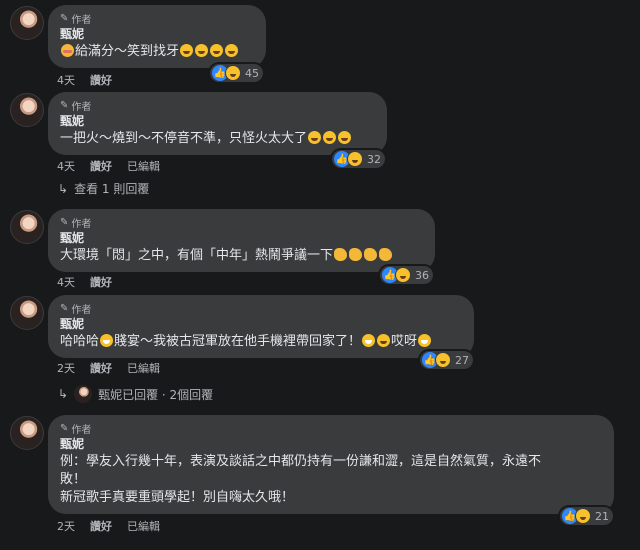 This screenshot has width=640, height=550. I want to click on reply-avatar, so click(83, 394).